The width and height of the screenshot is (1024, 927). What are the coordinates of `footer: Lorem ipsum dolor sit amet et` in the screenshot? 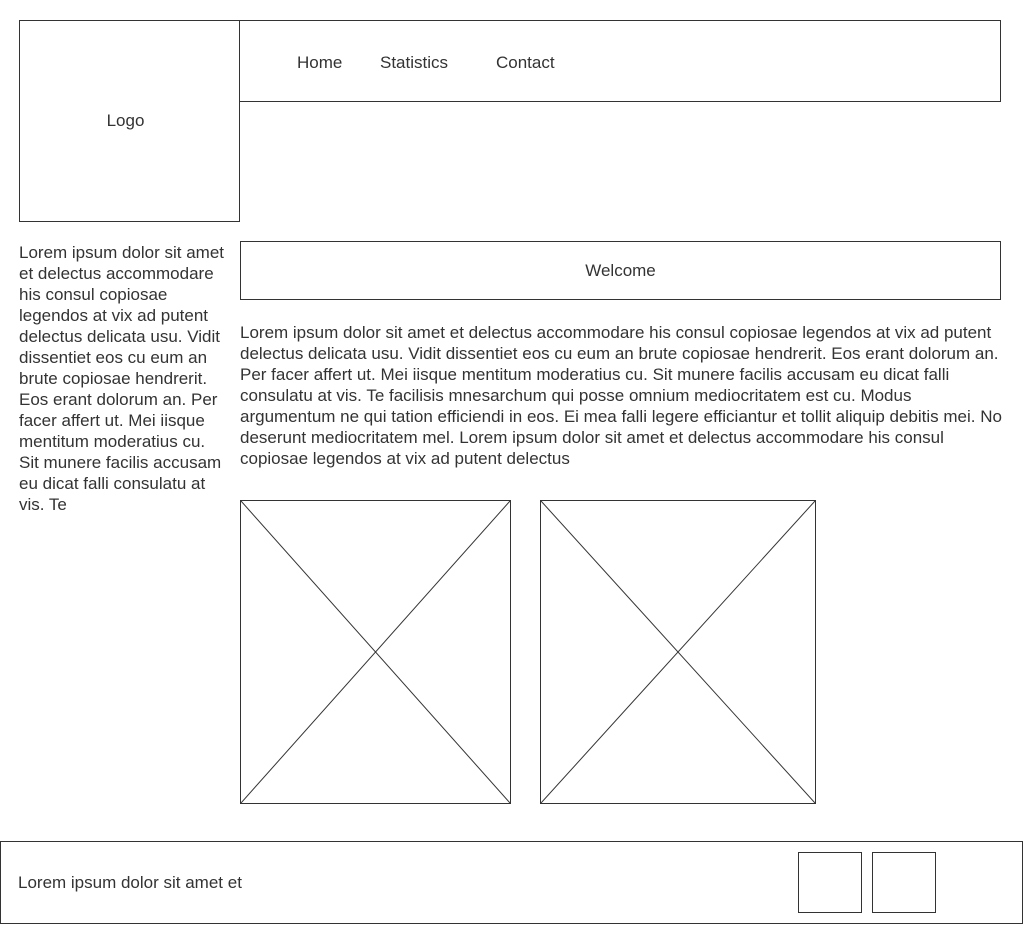 It's located at (511, 882).